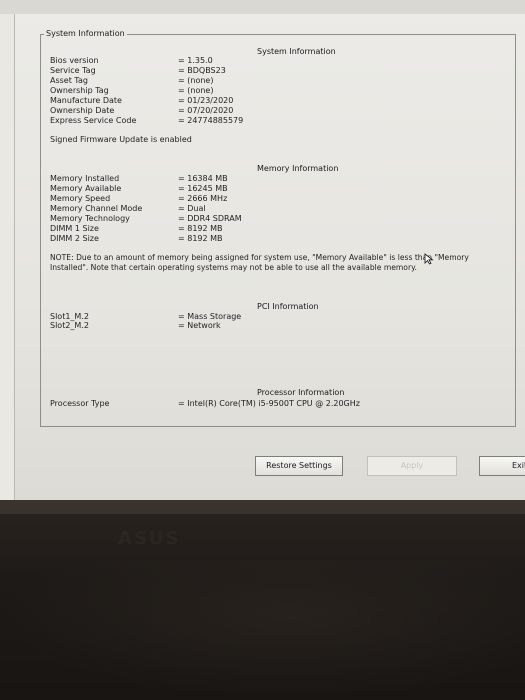 The width and height of the screenshot is (525, 700). I want to click on slot2-value: = Network, so click(199, 325).